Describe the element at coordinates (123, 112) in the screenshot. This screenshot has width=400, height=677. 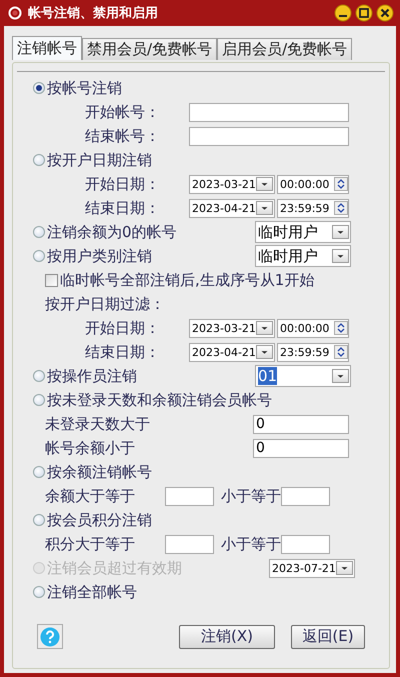
I see `field-label: 开始帐号：` at that location.